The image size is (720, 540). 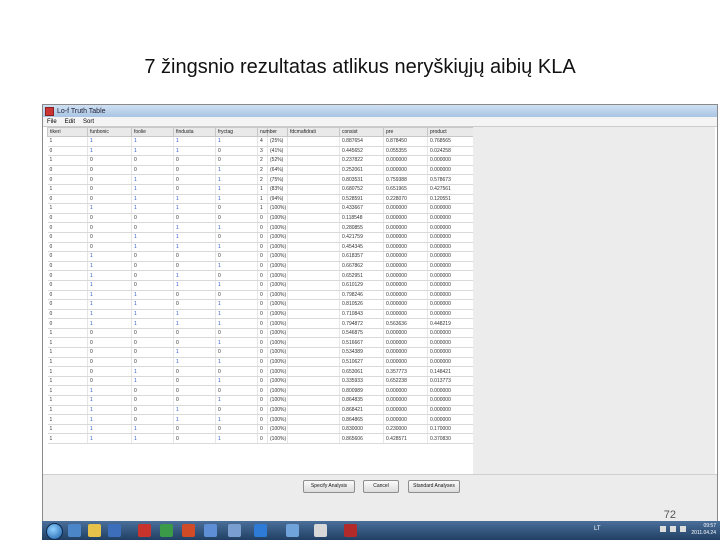 What do you see at coordinates (673, 529) in the screenshot?
I see `tray-network-icon` at bounding box center [673, 529].